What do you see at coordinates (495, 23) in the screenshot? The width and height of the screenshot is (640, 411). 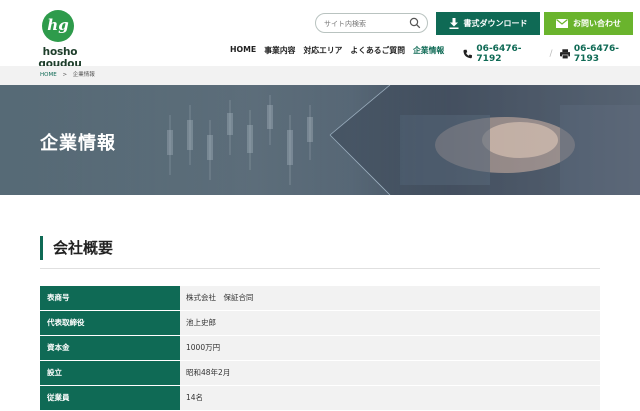 I see `download-forms-label: 書式ダウンロード` at bounding box center [495, 23].